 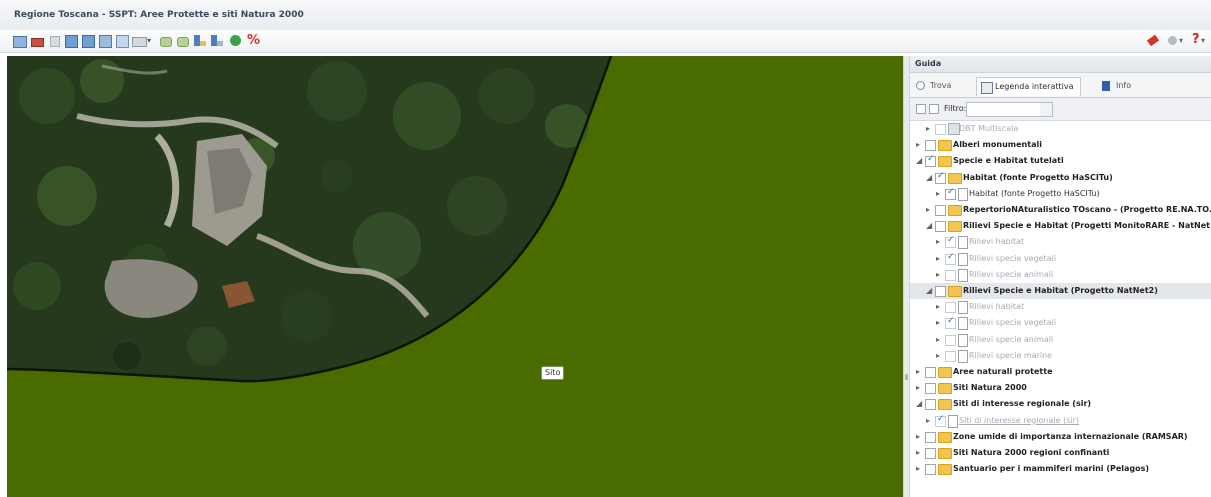 What do you see at coordinates (253, 41) in the screenshot?
I see `clear-selection-icon: %` at bounding box center [253, 41].